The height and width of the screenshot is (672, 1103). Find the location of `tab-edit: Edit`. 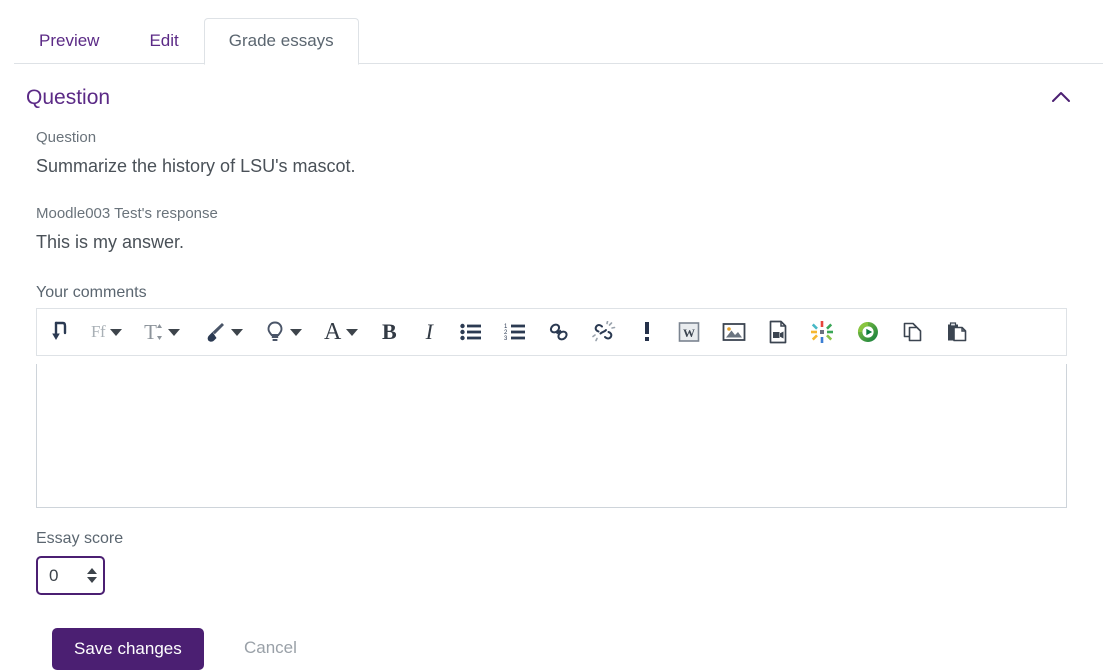

tab-edit: Edit is located at coordinates (163, 40).